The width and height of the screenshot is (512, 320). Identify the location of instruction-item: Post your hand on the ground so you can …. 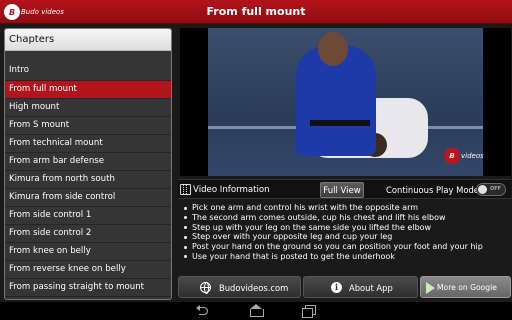
(345, 247).